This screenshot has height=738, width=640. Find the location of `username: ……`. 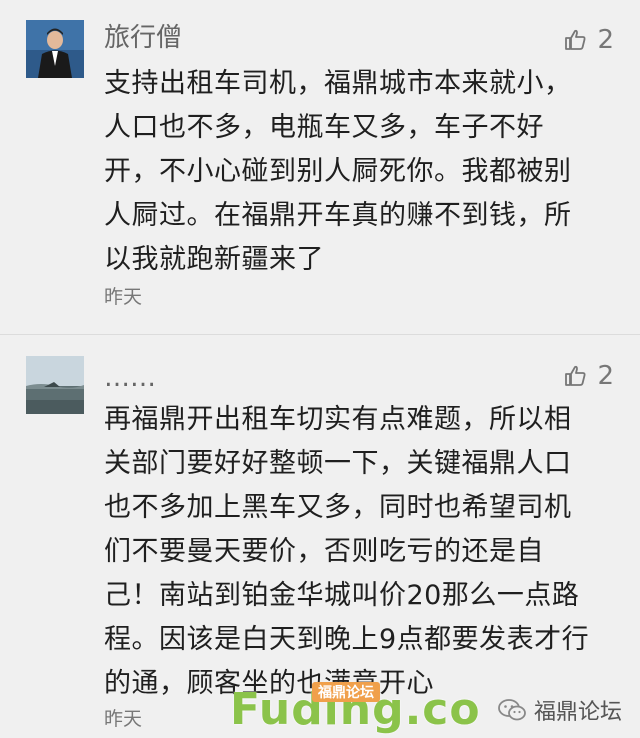

username: …… is located at coordinates (130, 378).